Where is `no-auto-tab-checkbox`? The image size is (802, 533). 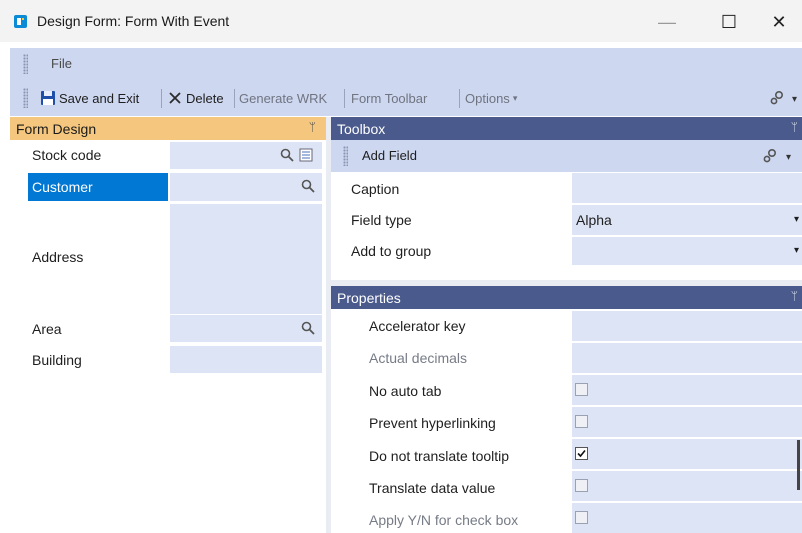 no-auto-tab-checkbox is located at coordinates (581, 389).